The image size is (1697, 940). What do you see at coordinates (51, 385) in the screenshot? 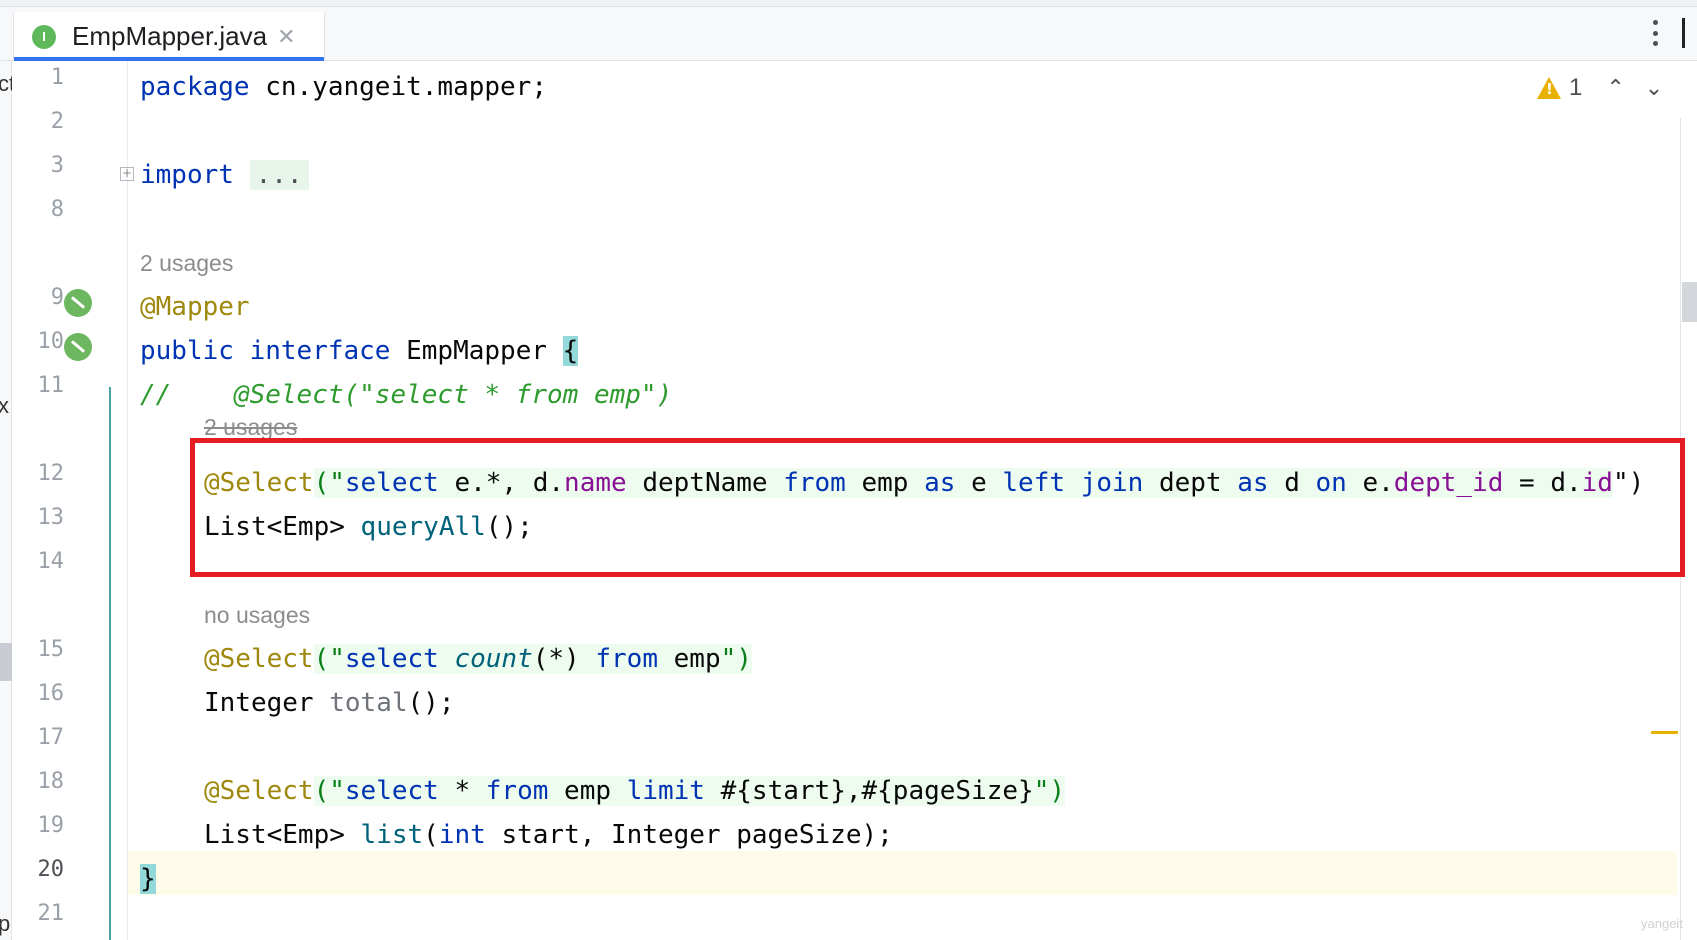
I see `line-number: 11` at bounding box center [51, 385].